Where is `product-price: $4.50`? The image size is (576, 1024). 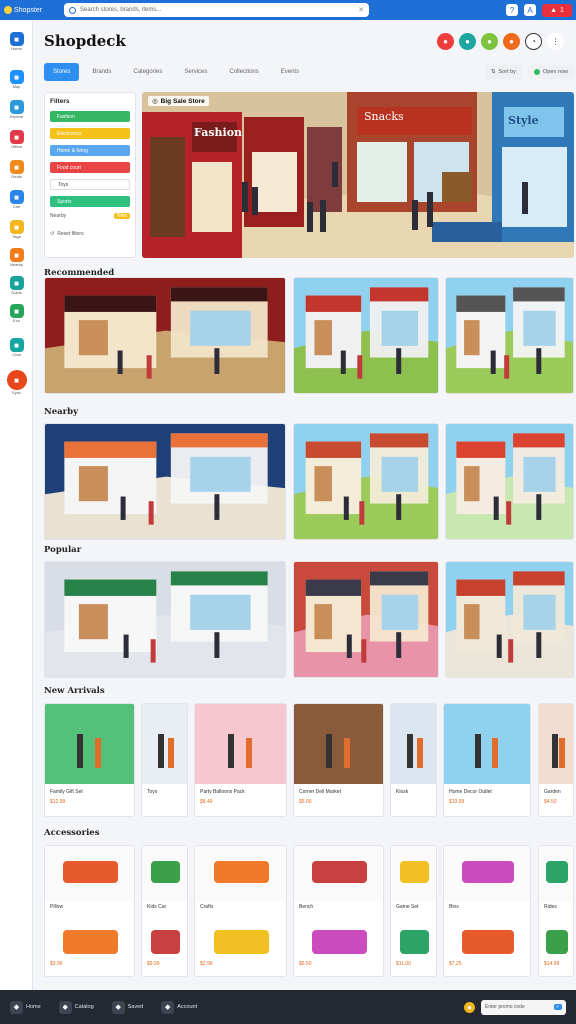
product-price: $4.50 is located at coordinates (550, 802).